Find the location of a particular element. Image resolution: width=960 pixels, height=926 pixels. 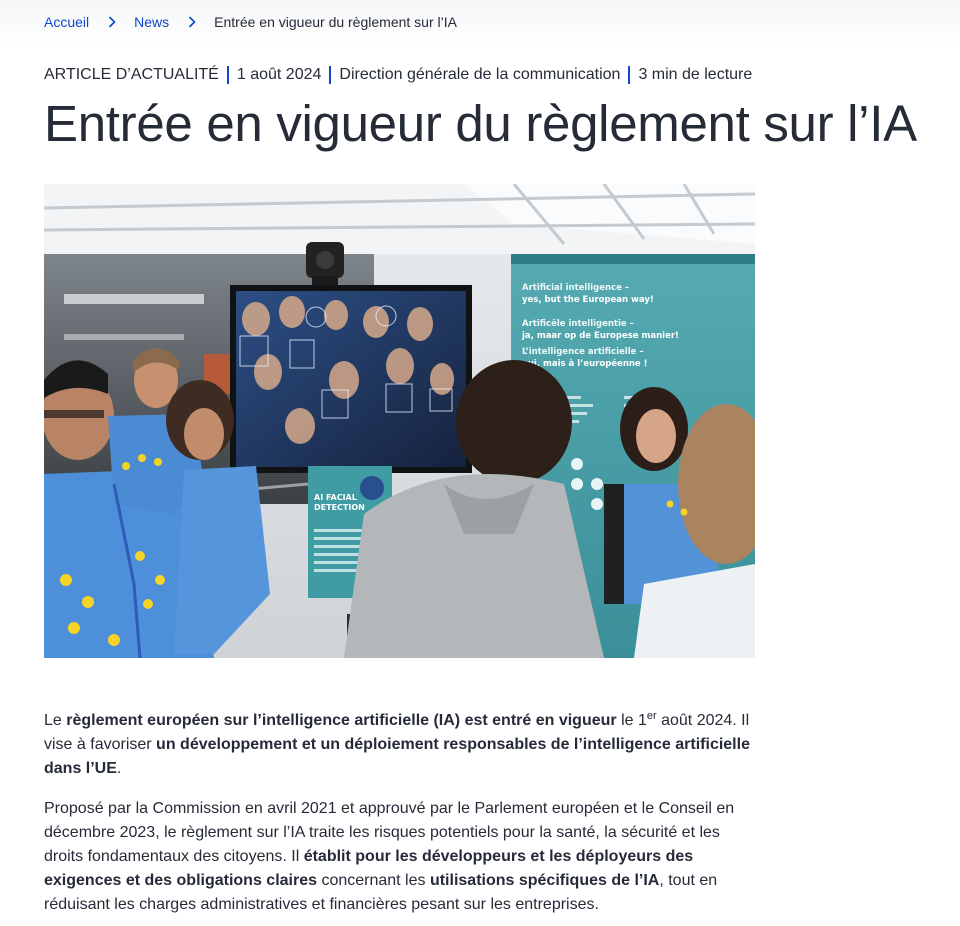

panel-text-3: Artificële intelligentie – is located at coordinates (578, 324).